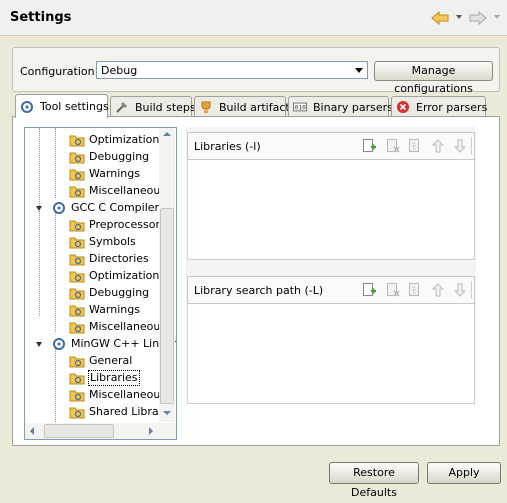 The image size is (507, 503). Describe the element at coordinates (353, 107) in the screenshot. I see `tab-label: Binary parsers` at that location.